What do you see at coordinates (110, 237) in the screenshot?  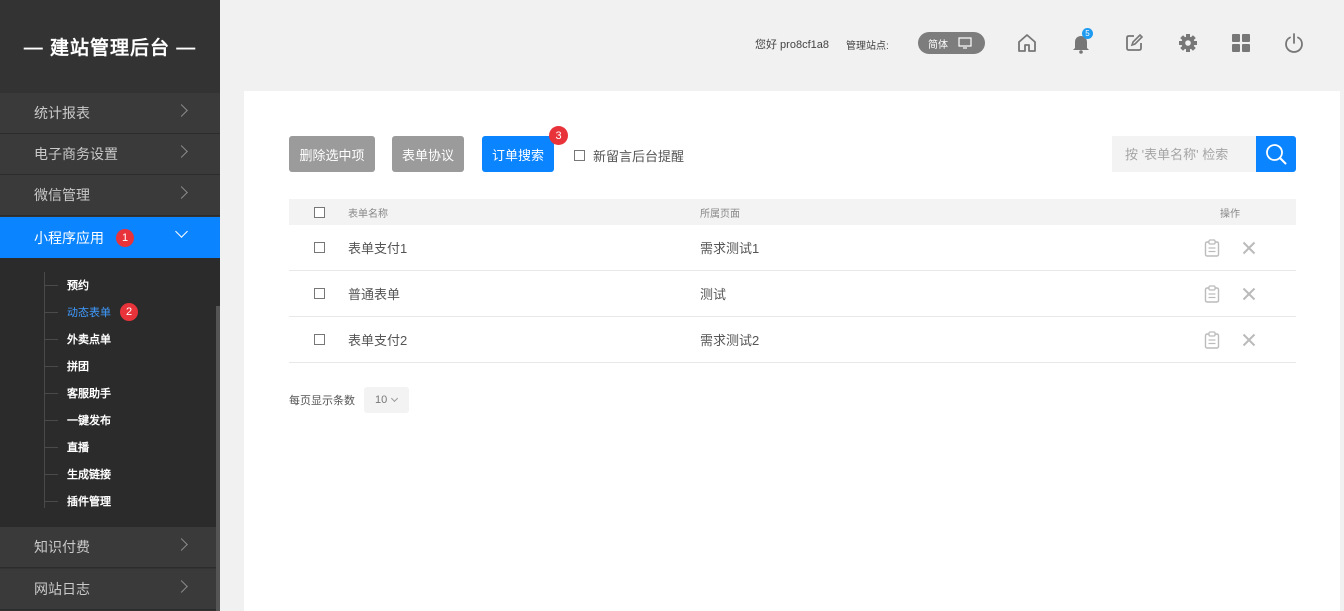 I see `sidebar-item-miniprogram: 小程序应用 1` at bounding box center [110, 237].